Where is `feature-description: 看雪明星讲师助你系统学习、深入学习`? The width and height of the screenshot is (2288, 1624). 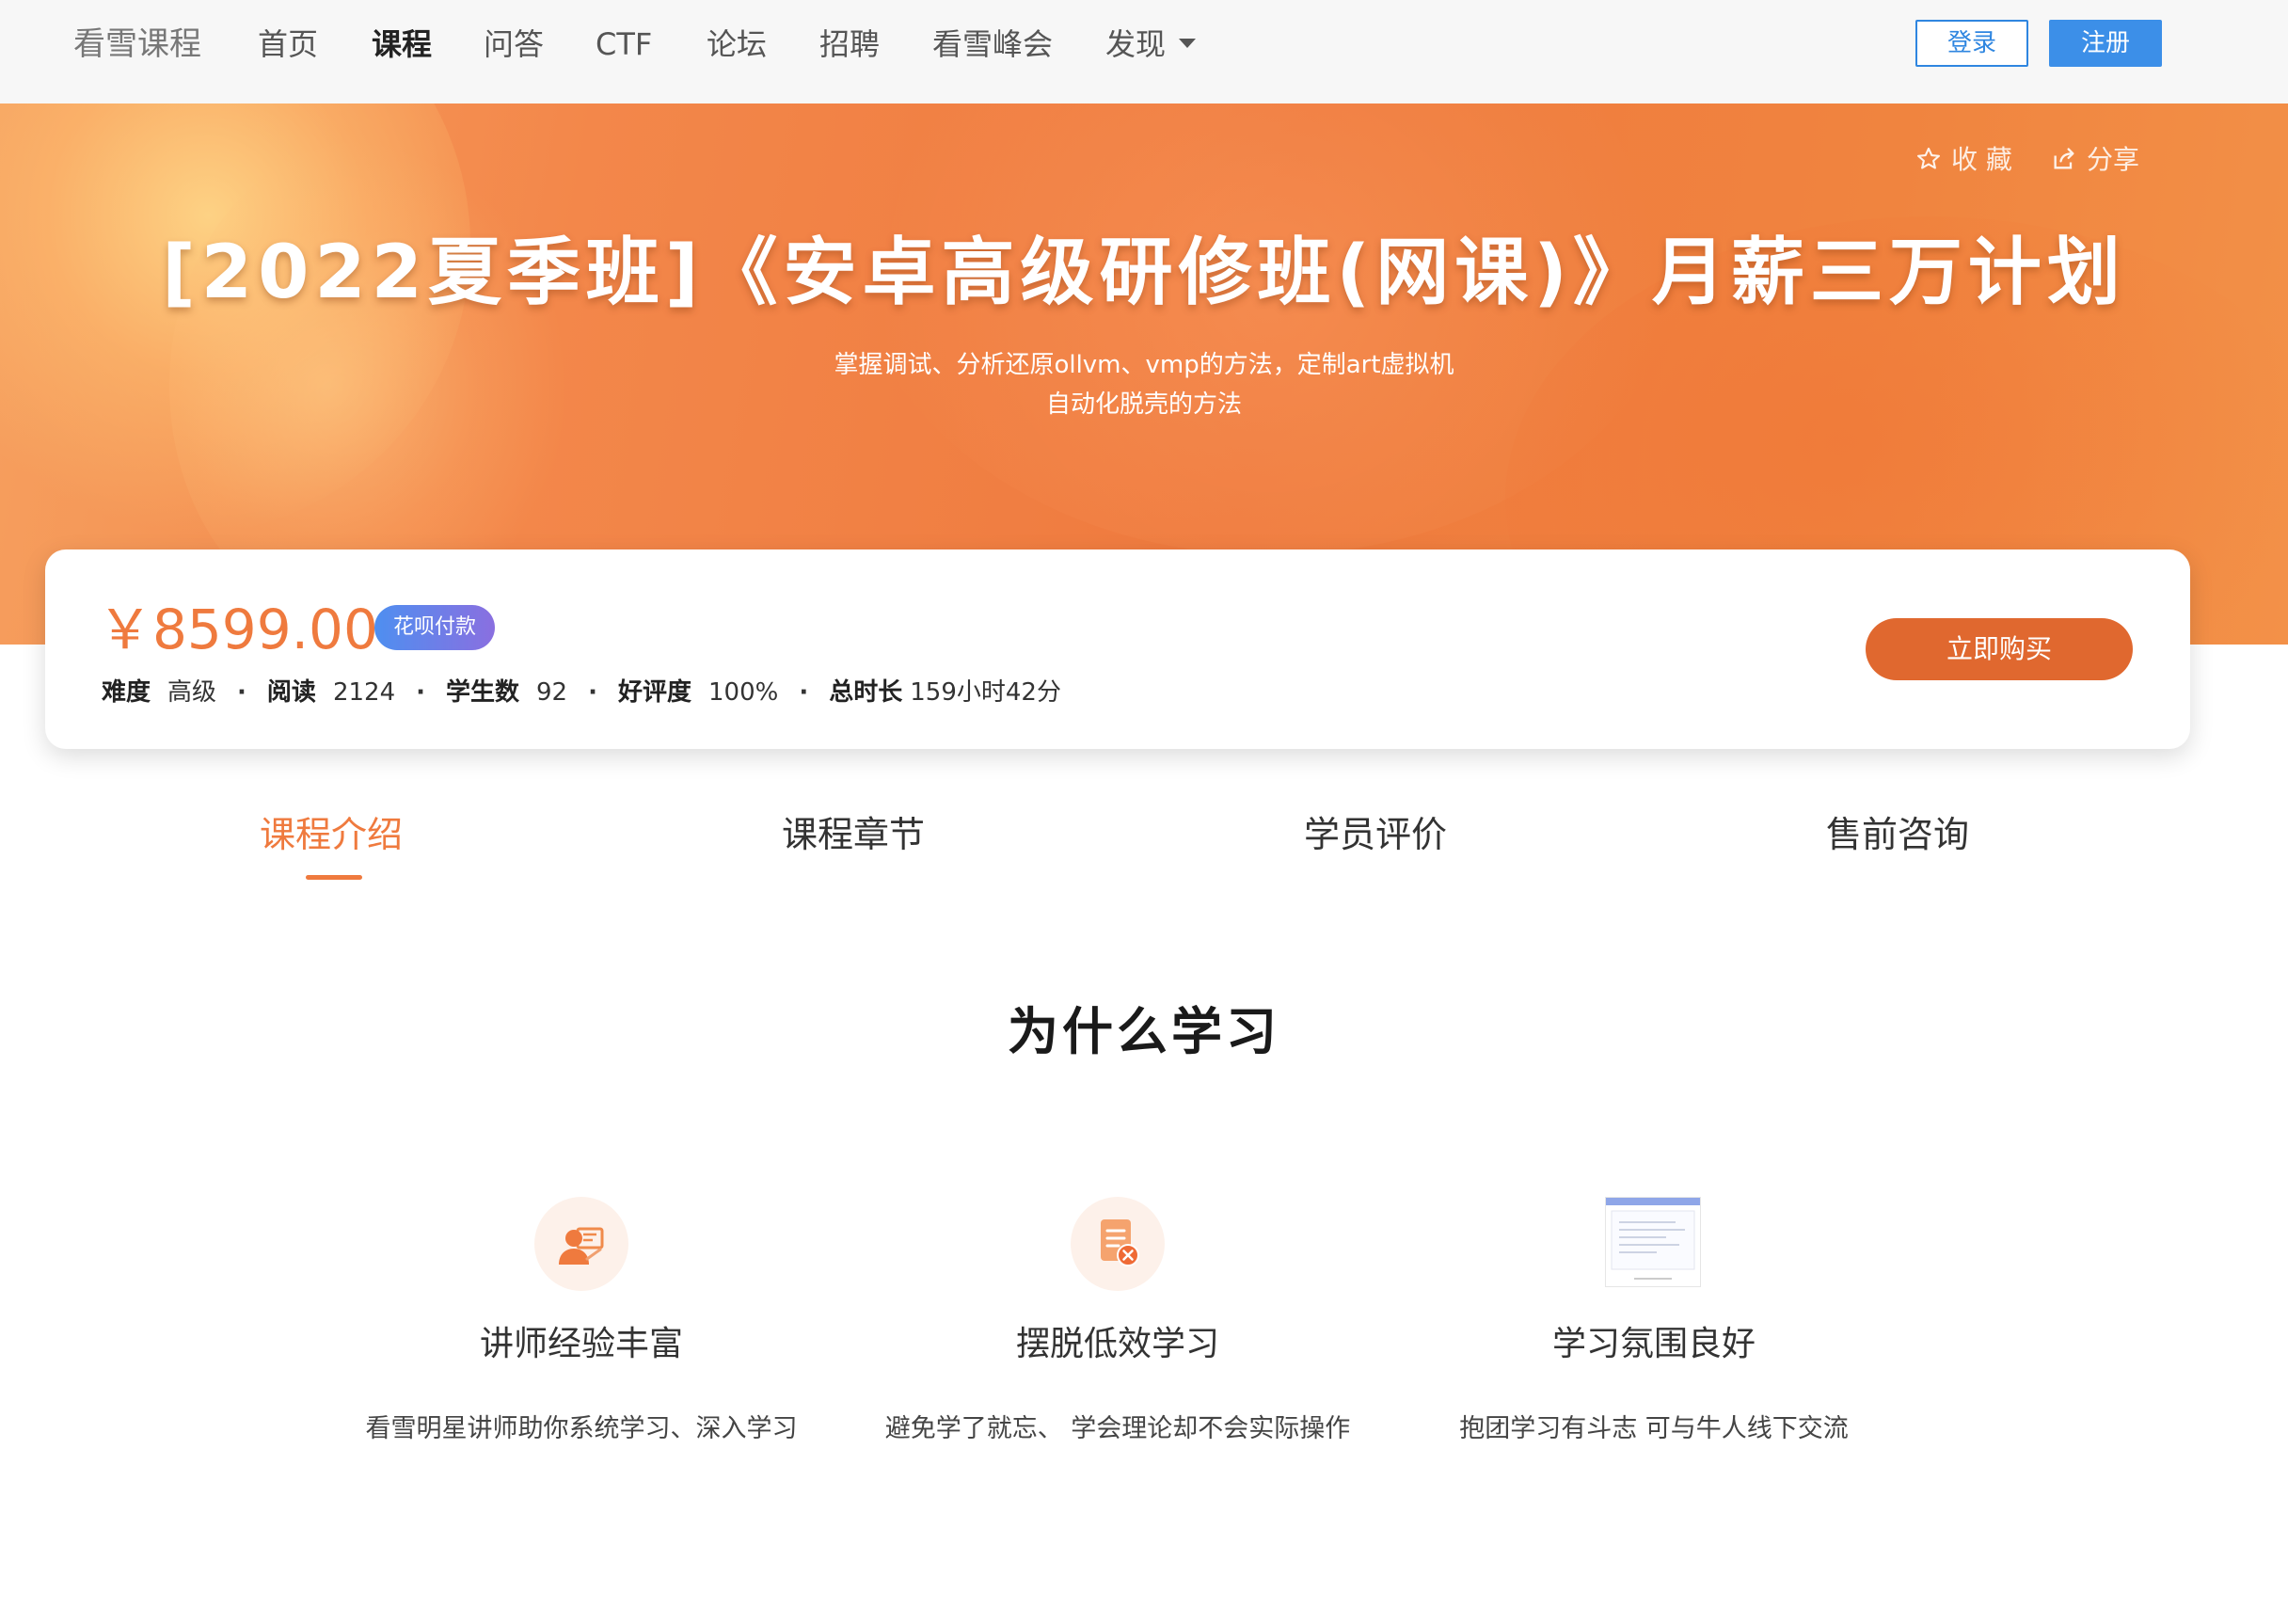
feature-description: 看雪明星讲师助你系统学习、深入学习 is located at coordinates (581, 1428).